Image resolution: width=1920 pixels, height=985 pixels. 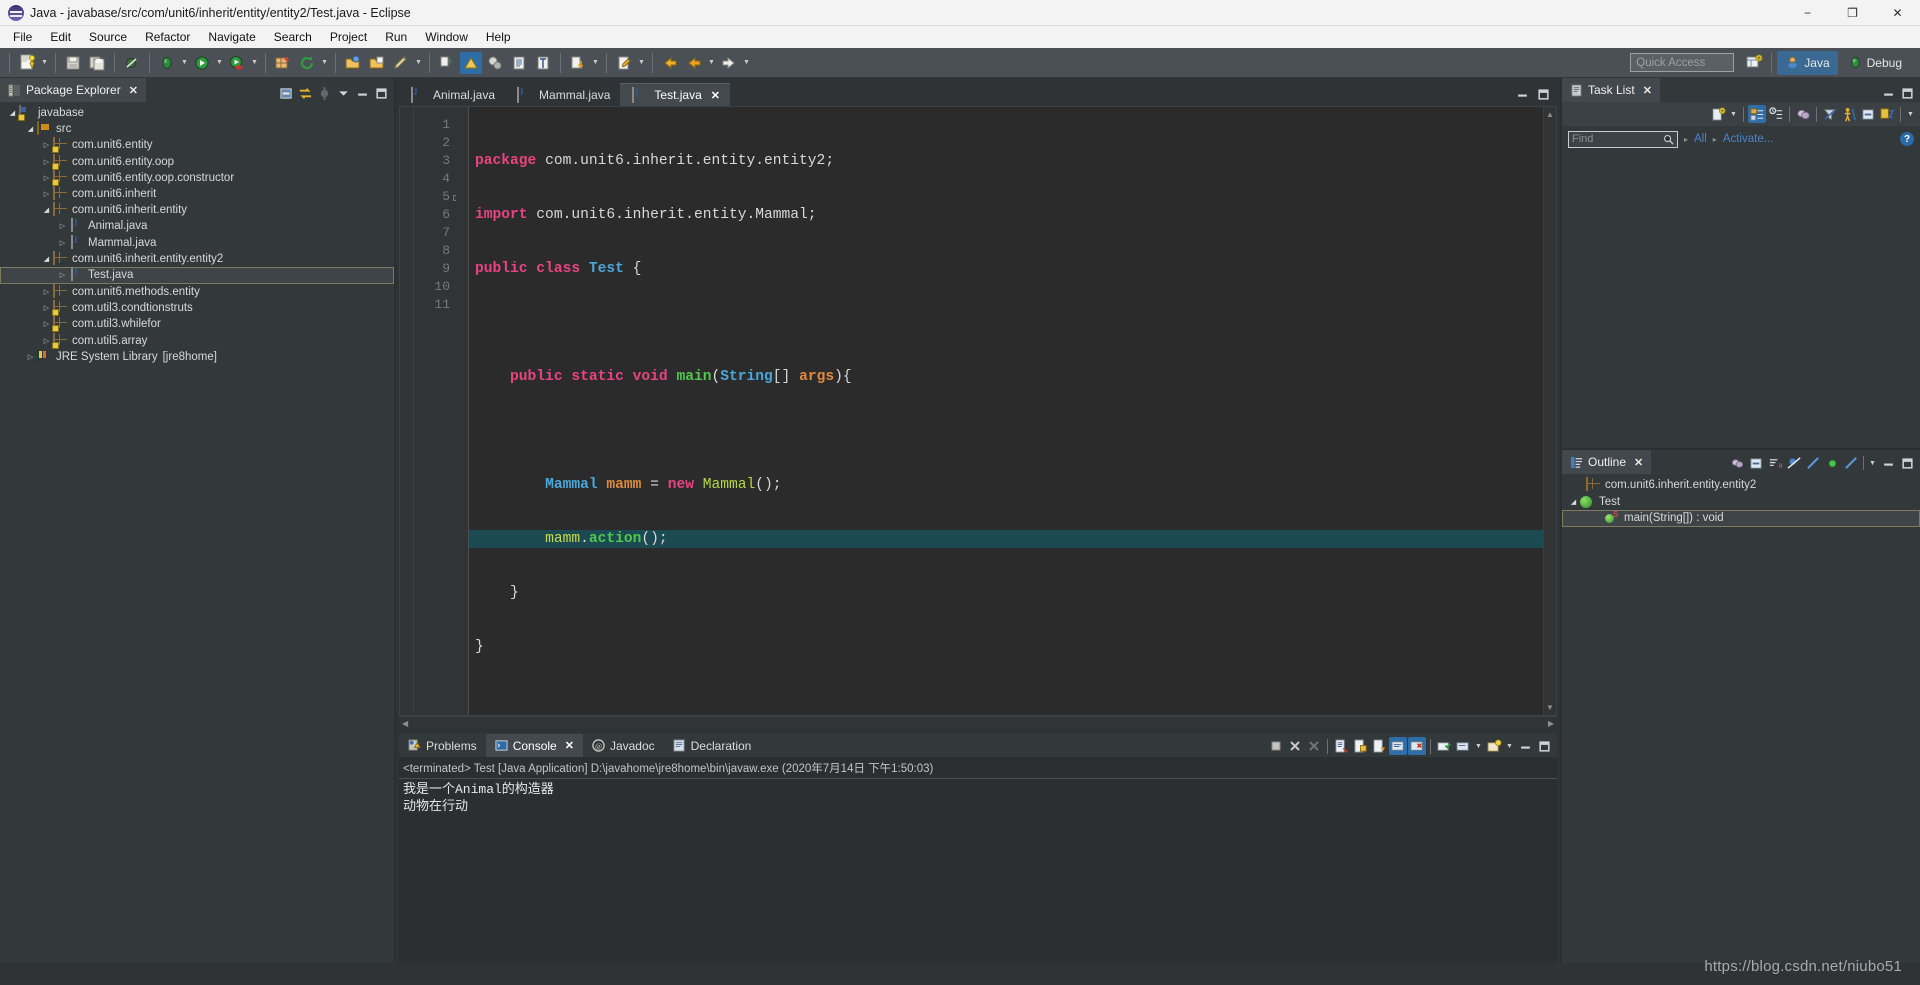 What do you see at coordinates (197, 226) in the screenshot?
I see `tree-item-animal-java: ▷ Animal.java` at bounding box center [197, 226].